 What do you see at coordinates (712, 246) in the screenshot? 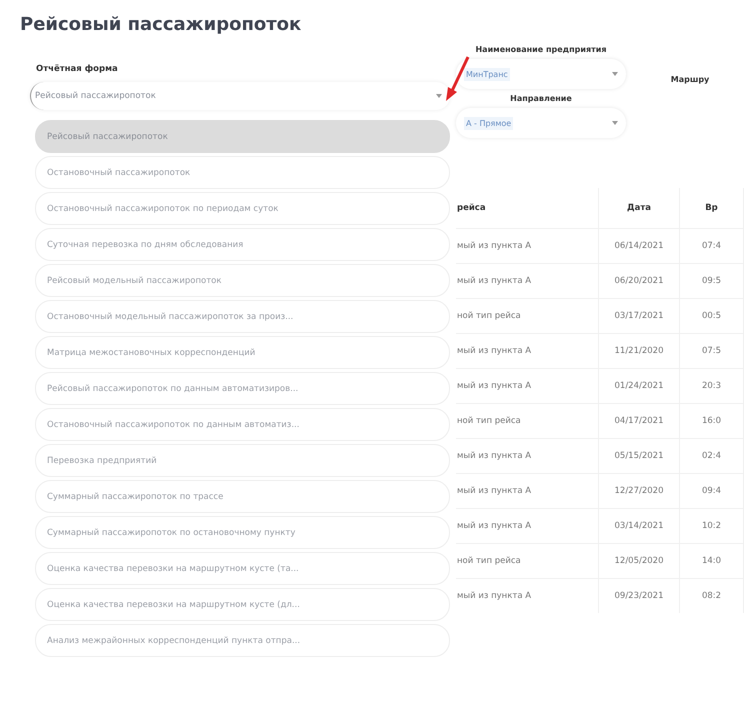
I see `table-cell: 07:4` at bounding box center [712, 246].